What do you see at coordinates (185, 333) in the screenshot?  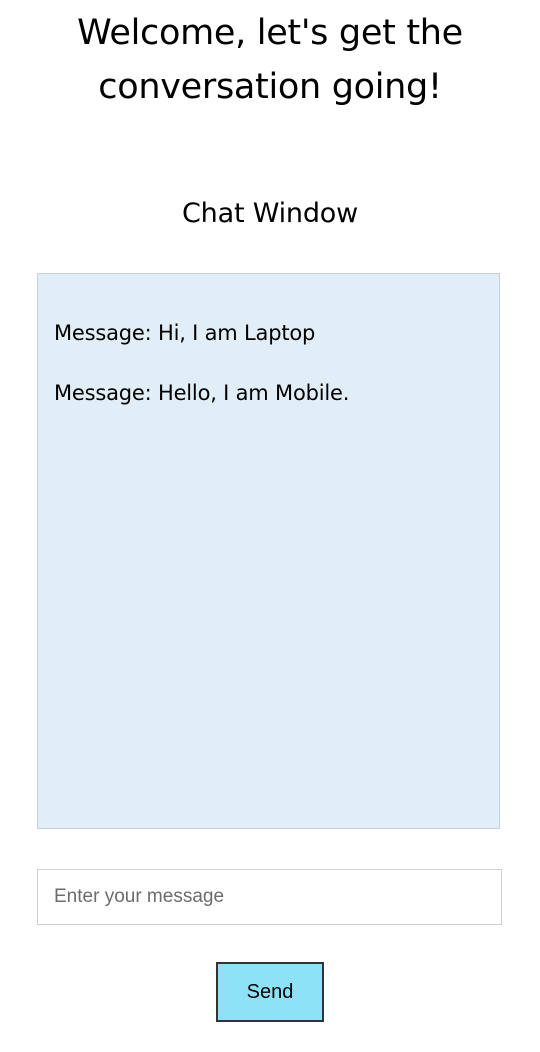 I see `chat-message: Message: Hi, I am Laptop` at bounding box center [185, 333].